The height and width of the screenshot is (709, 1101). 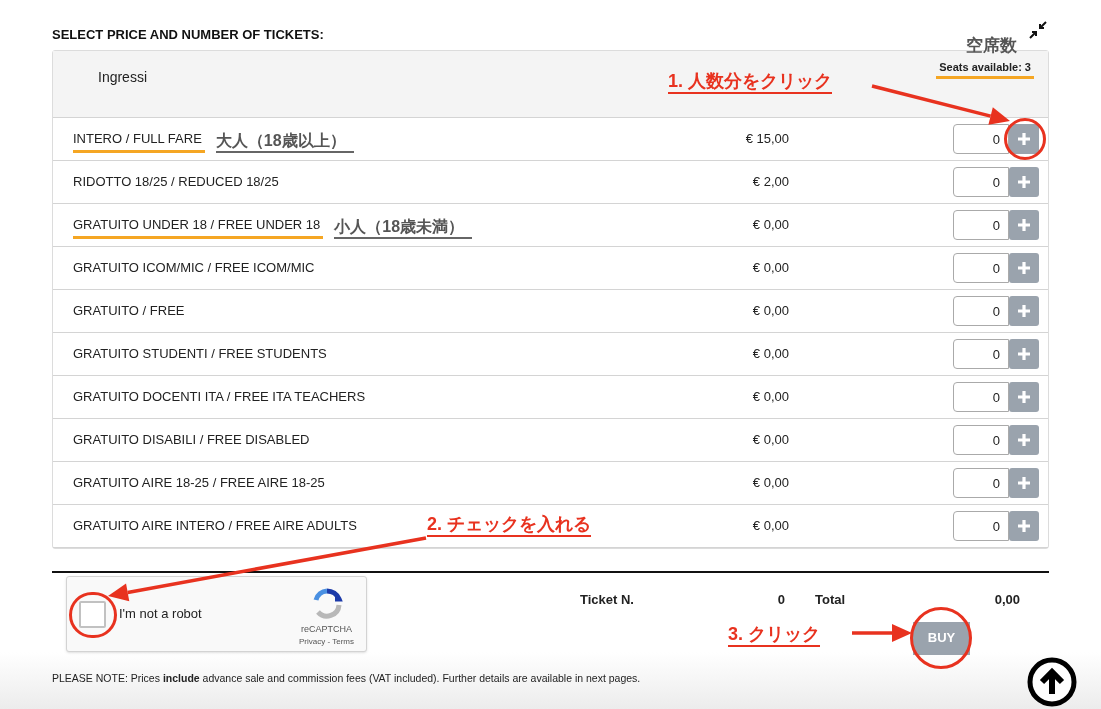 What do you see at coordinates (750, 82) in the screenshot?
I see `annotation-label: 1. 人数分をクリック` at bounding box center [750, 82].